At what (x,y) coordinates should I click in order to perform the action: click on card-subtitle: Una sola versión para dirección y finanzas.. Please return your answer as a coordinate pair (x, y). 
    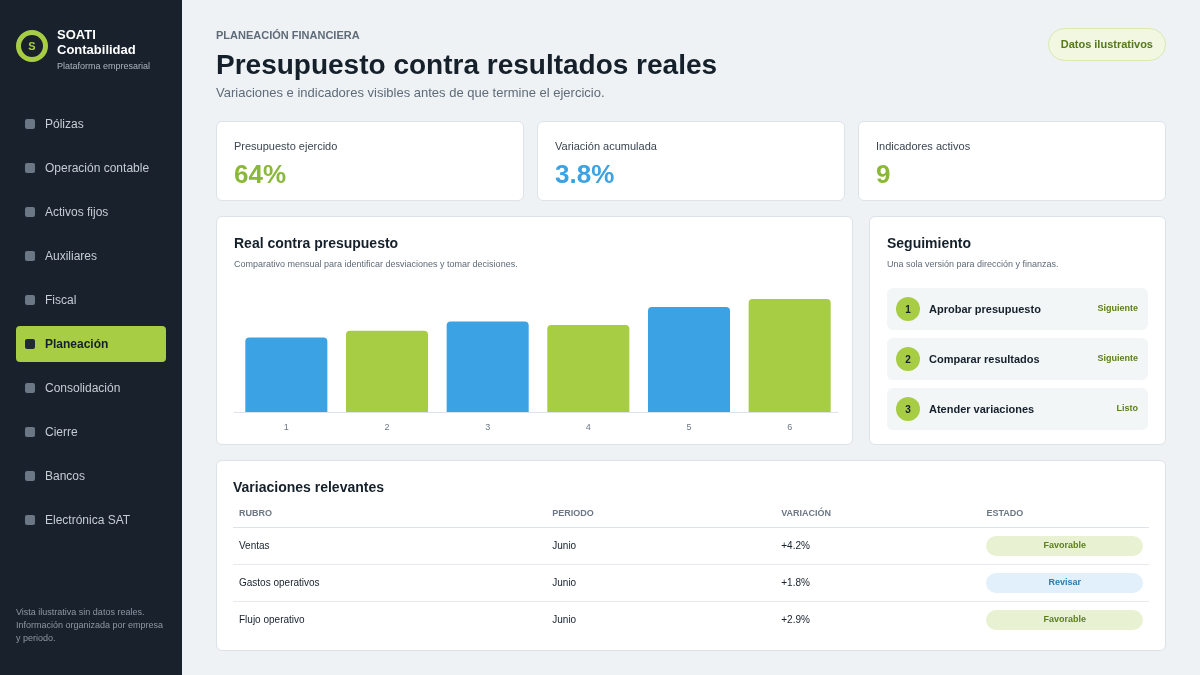
    Looking at the image, I should click on (973, 264).